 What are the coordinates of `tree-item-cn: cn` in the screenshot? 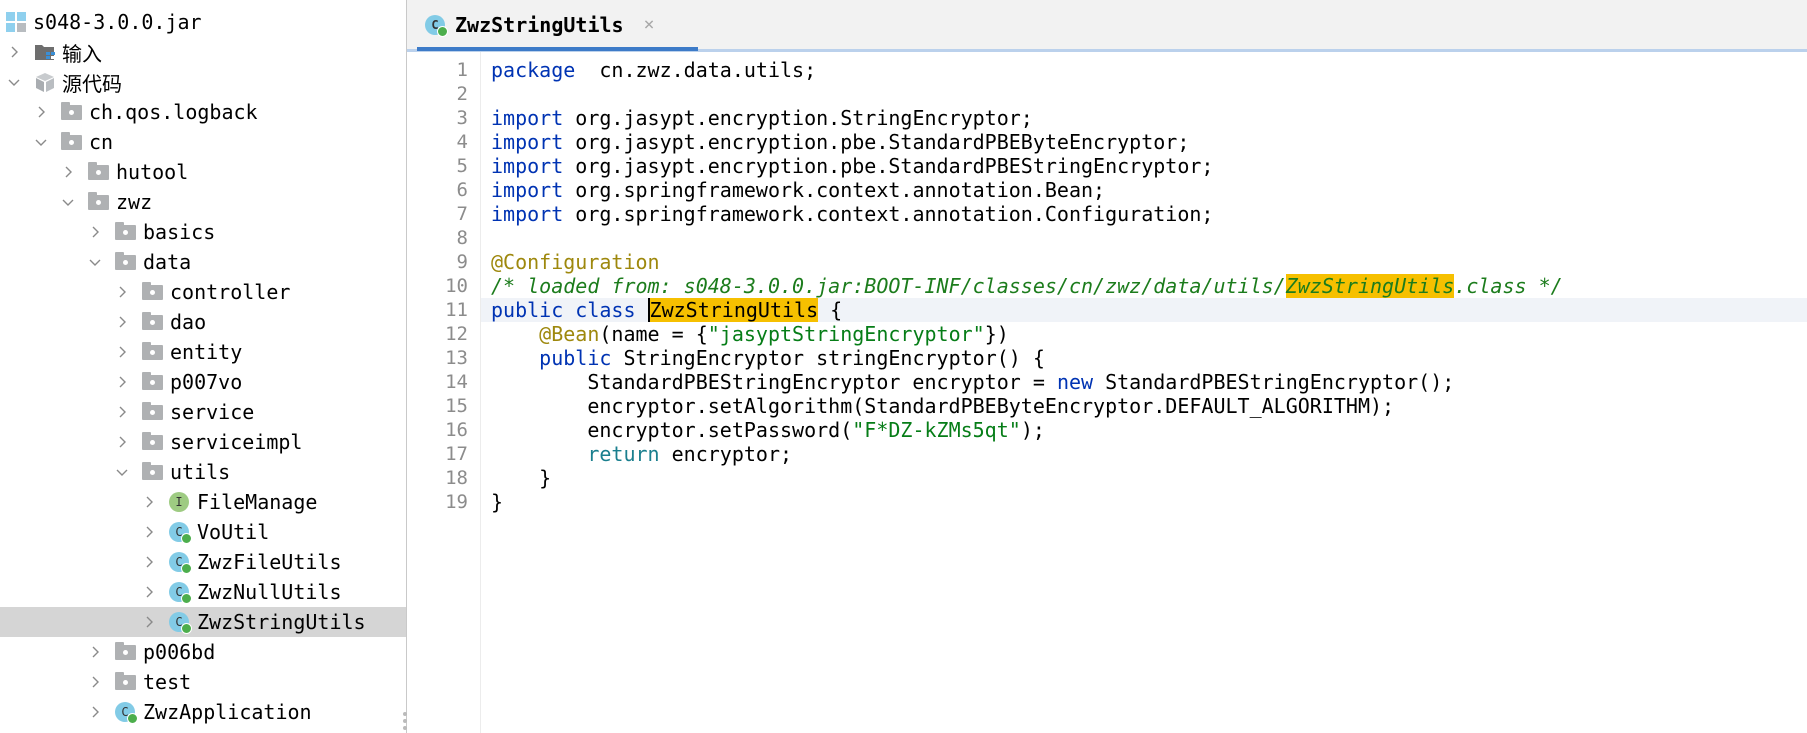 It's located at (203, 142).